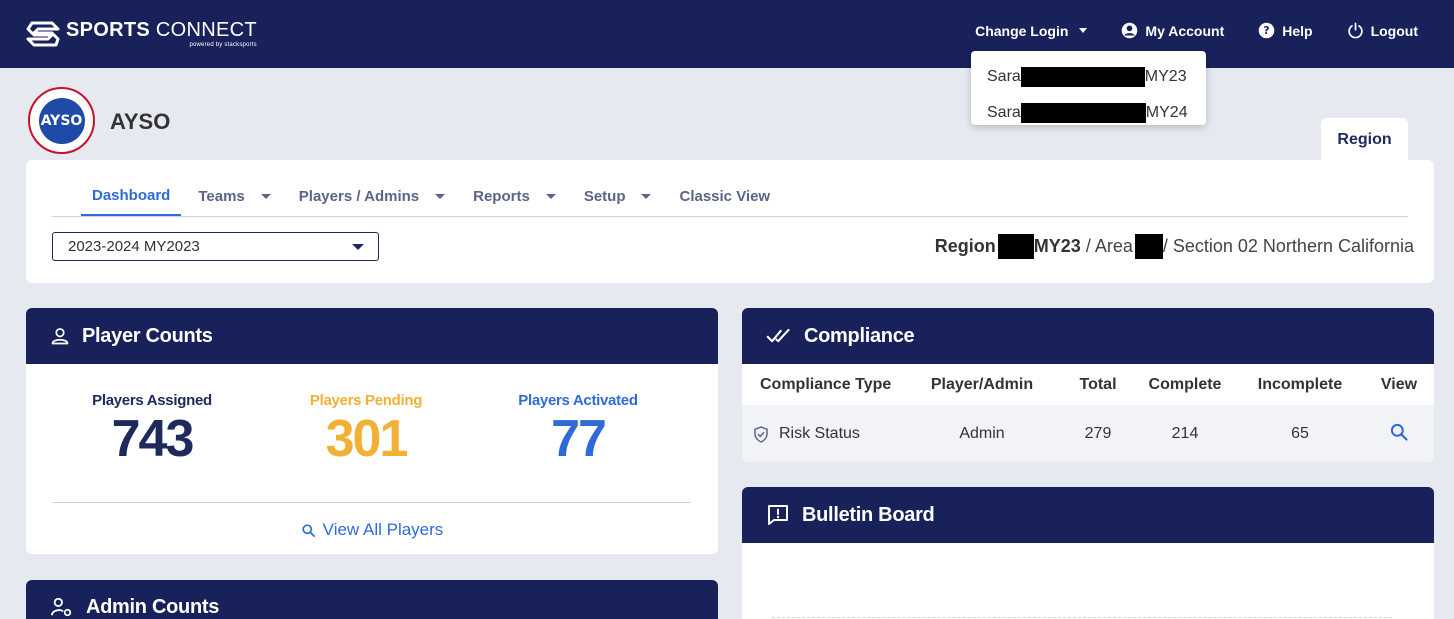 The image size is (1454, 619). Describe the element at coordinates (1185, 433) in the screenshot. I see `complete-cell: 214` at that location.